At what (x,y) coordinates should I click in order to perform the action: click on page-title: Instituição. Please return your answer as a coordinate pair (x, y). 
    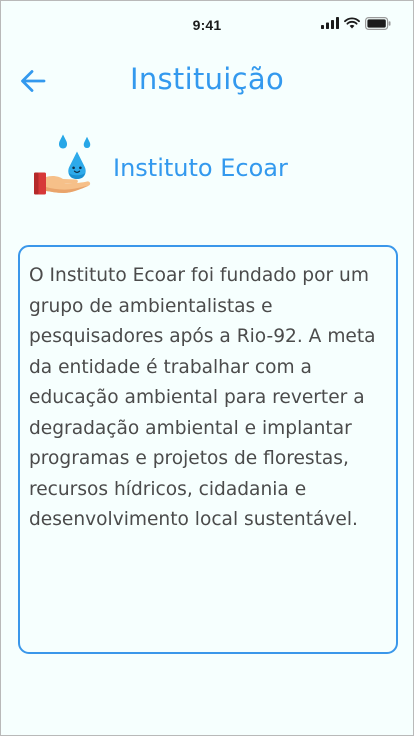
    Looking at the image, I should click on (207, 79).